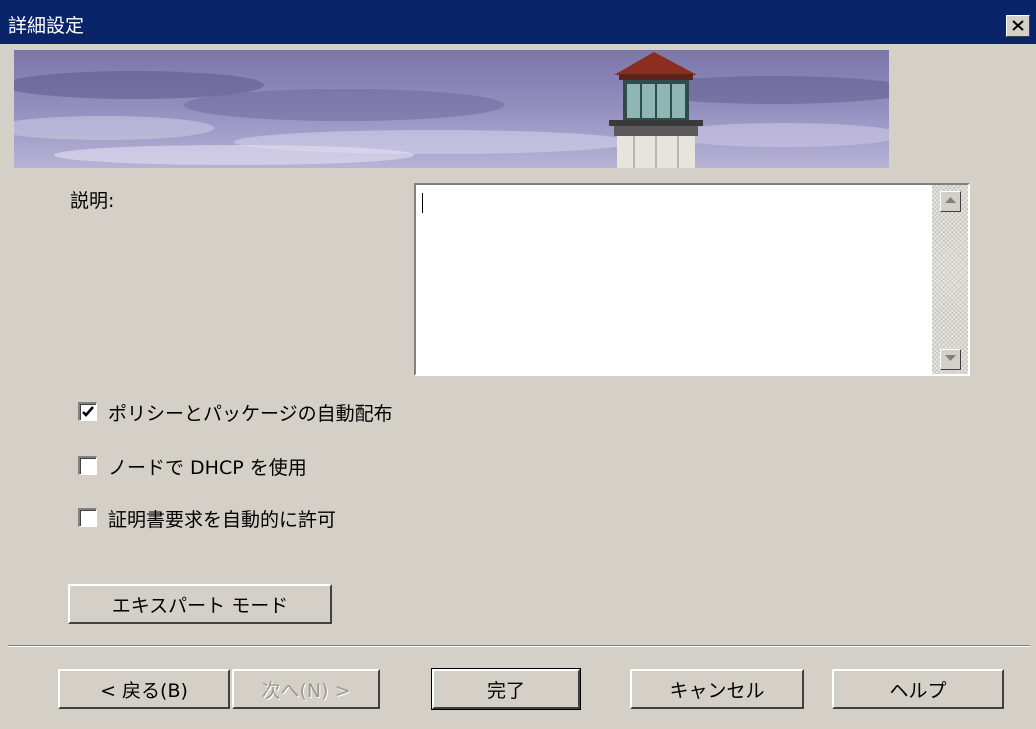  Describe the element at coordinates (46, 26) in the screenshot. I see `window-title: 詳細設定` at that location.